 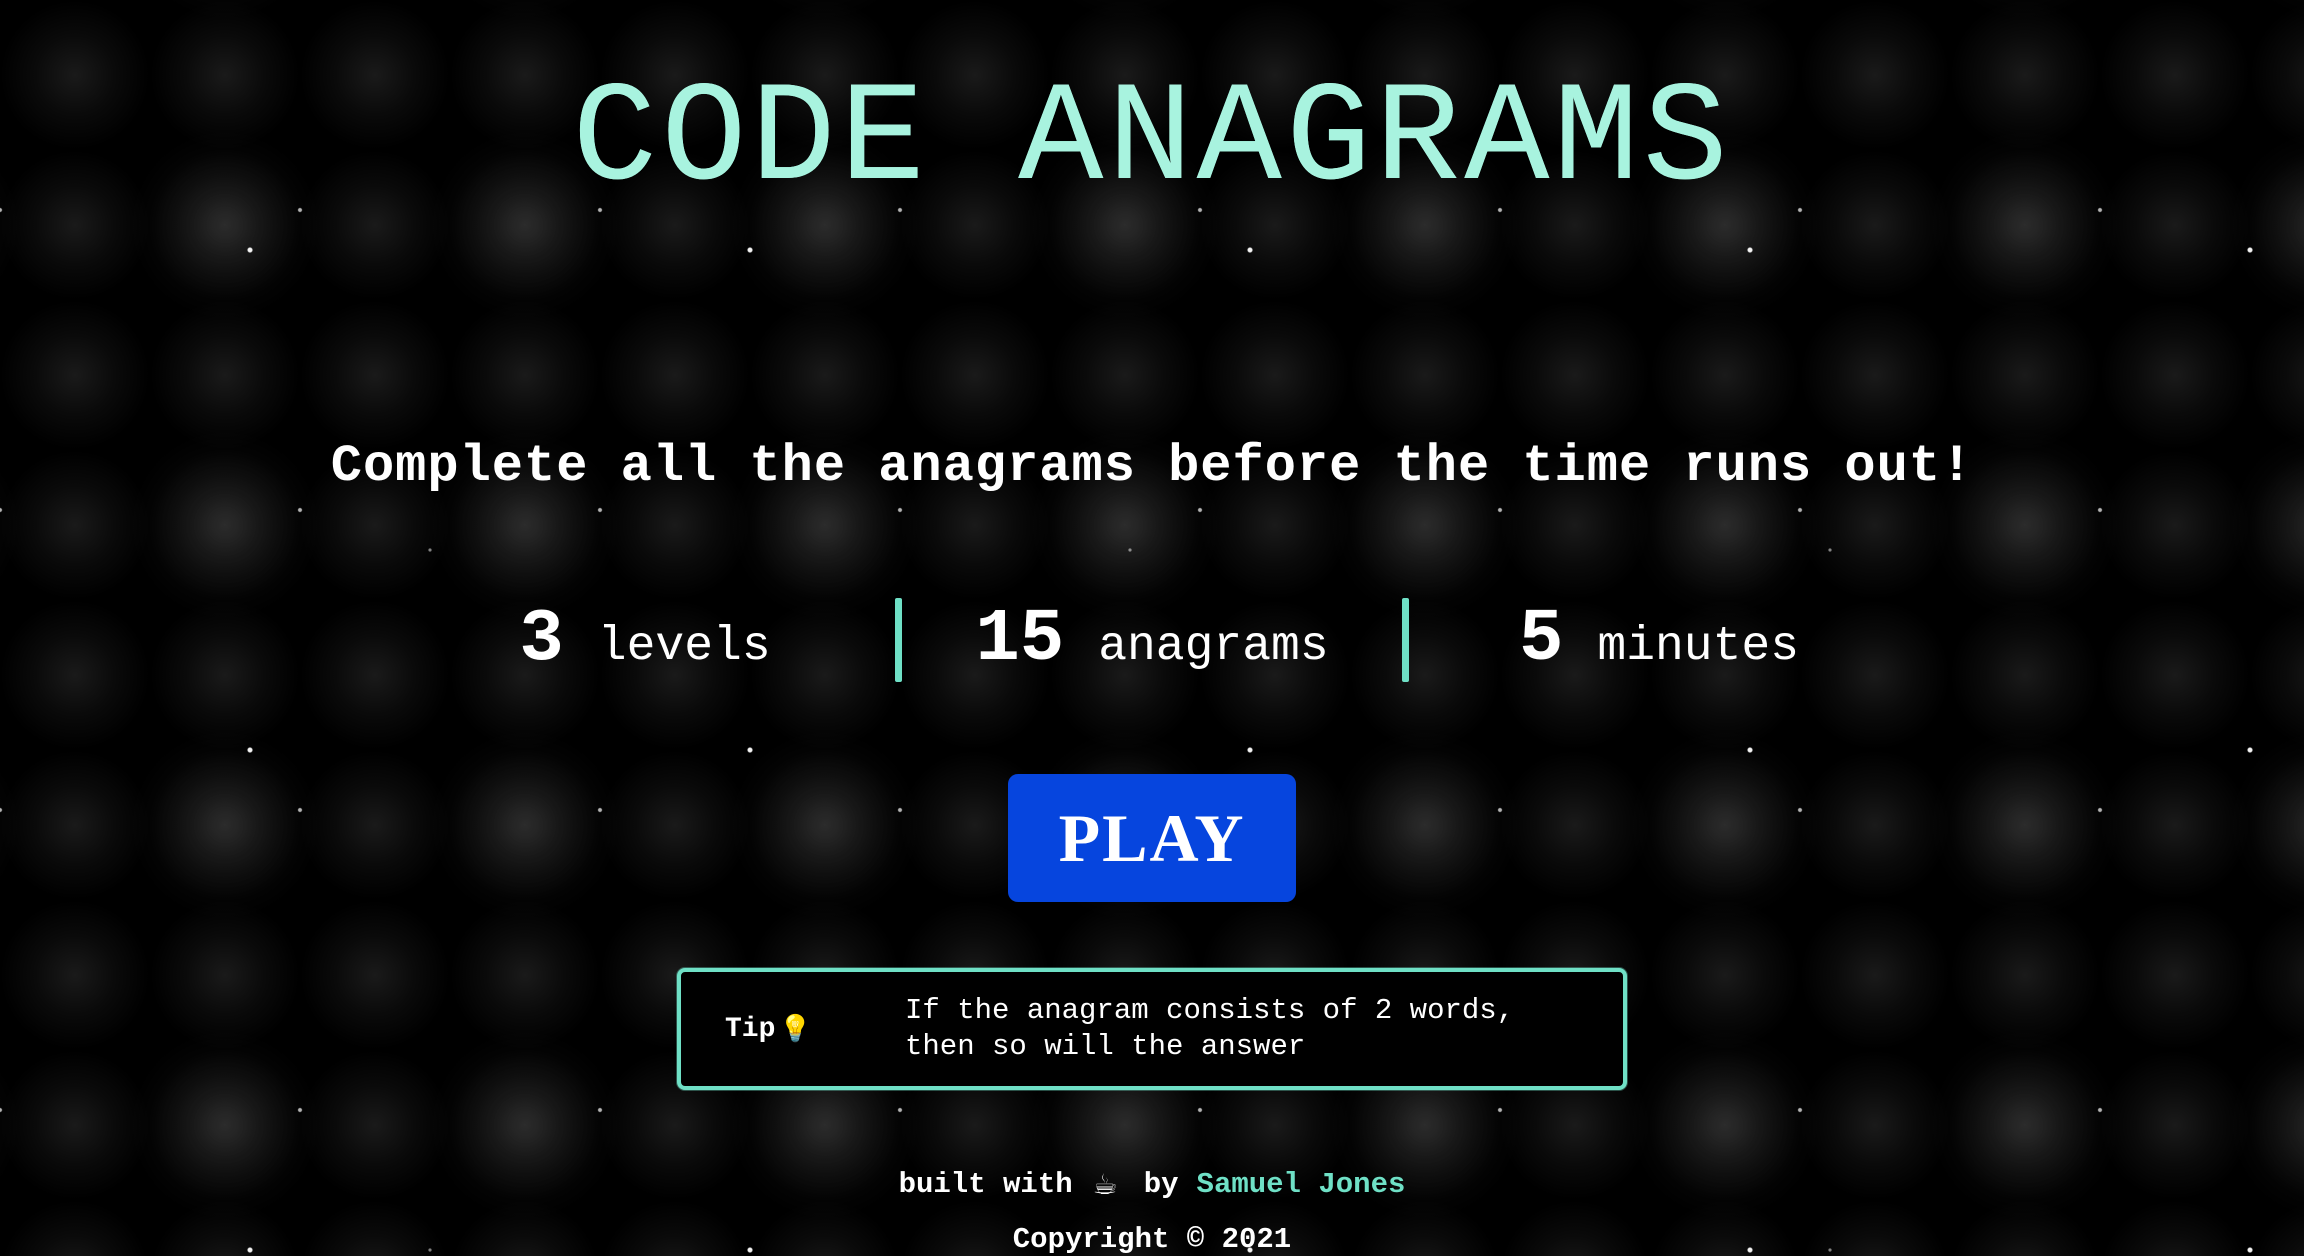 What do you see at coordinates (1213, 647) in the screenshot?
I see `stat-anagrams-label: anagrams` at bounding box center [1213, 647].